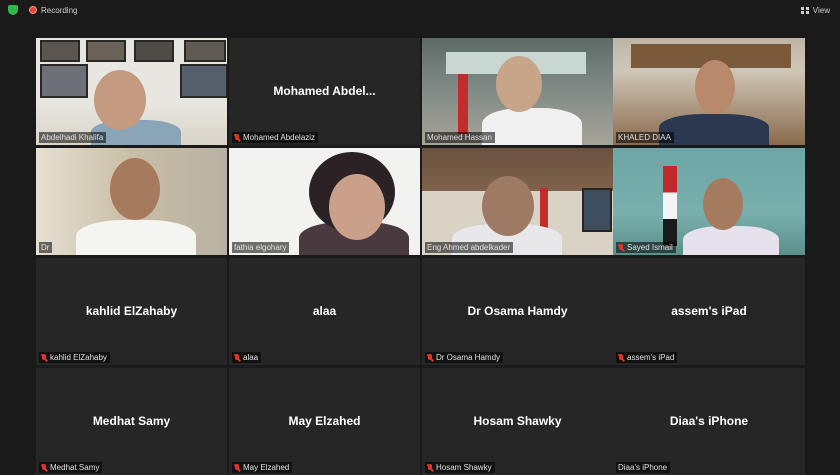  Describe the element at coordinates (46, 247) in the screenshot. I see `participant-label: Dr` at that location.